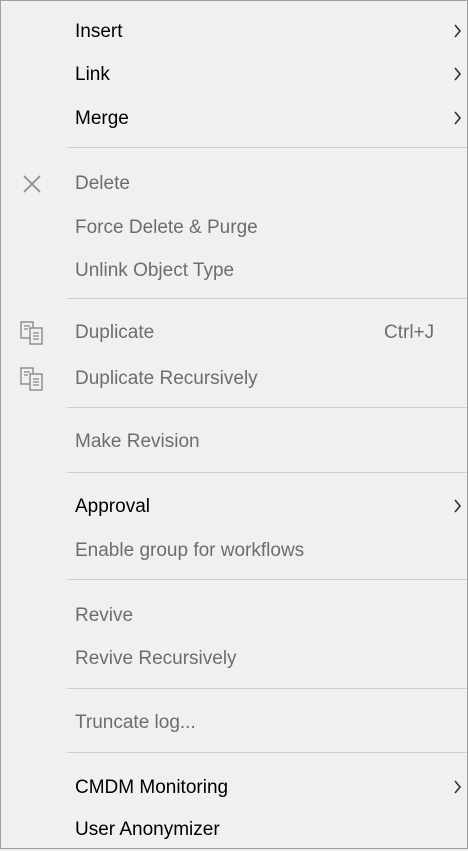  Describe the element at coordinates (115, 332) in the screenshot. I see `menu-item-label: Duplicate` at that location.